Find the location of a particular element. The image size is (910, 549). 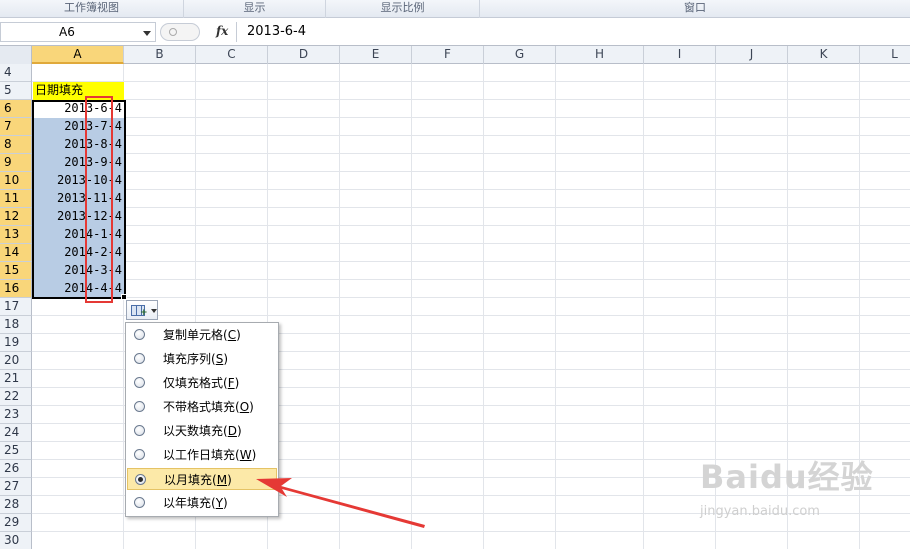

formula-input: 2013-6-4 is located at coordinates (573, 32).